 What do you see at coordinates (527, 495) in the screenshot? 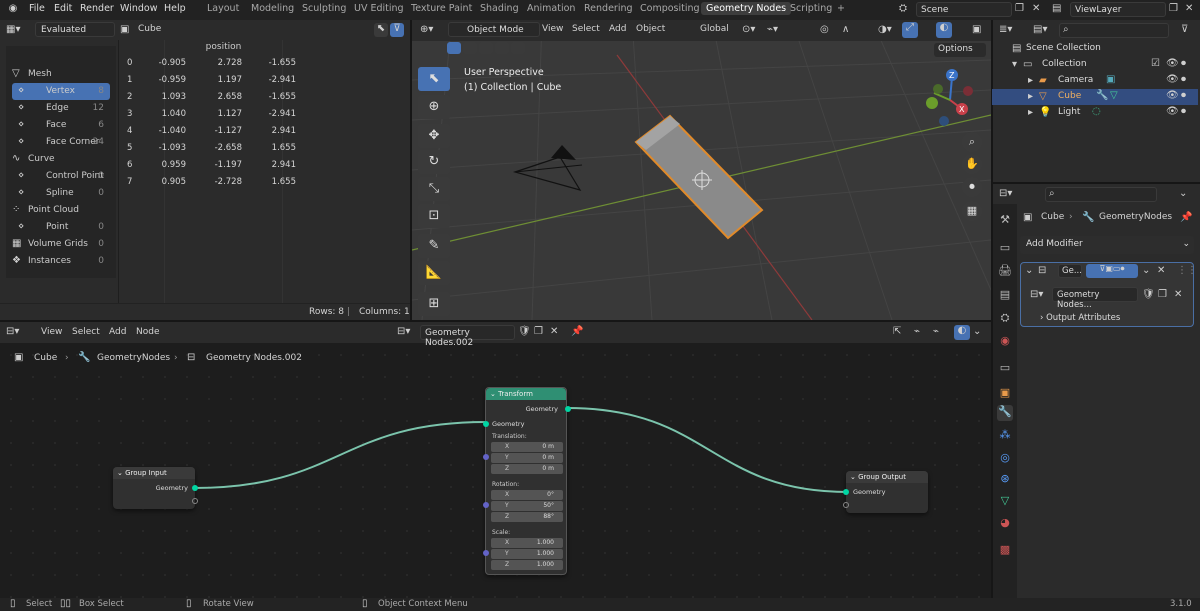
I see `rotation-x-field: X 0°` at bounding box center [527, 495].